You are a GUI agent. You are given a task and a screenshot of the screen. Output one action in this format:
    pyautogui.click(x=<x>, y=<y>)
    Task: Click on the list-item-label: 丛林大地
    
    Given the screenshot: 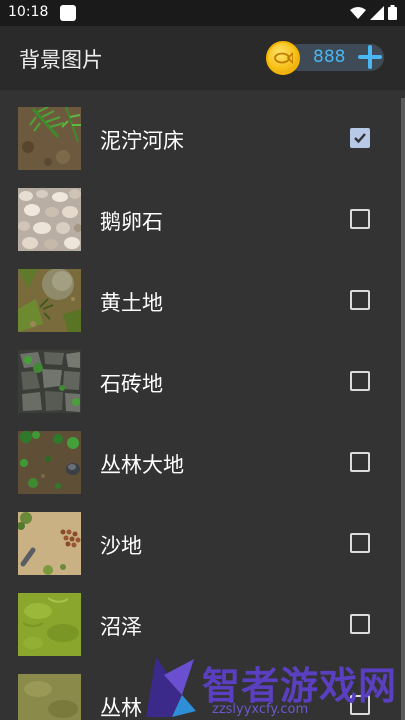 What is the action you would take?
    pyautogui.click(x=142, y=465)
    